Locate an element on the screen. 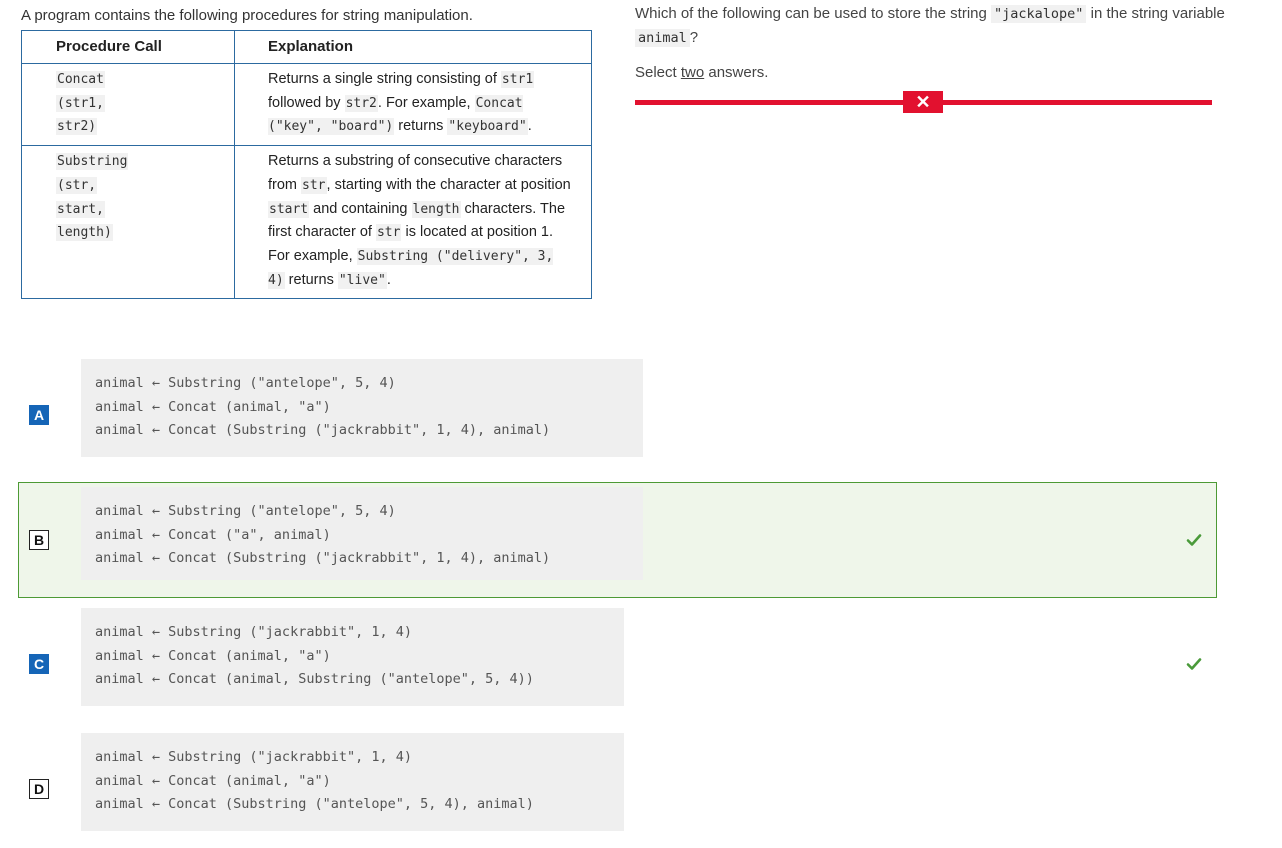 This screenshot has height=848, width=1282. procedure-call-substring: Substring (str, start, length) is located at coordinates (128, 222).